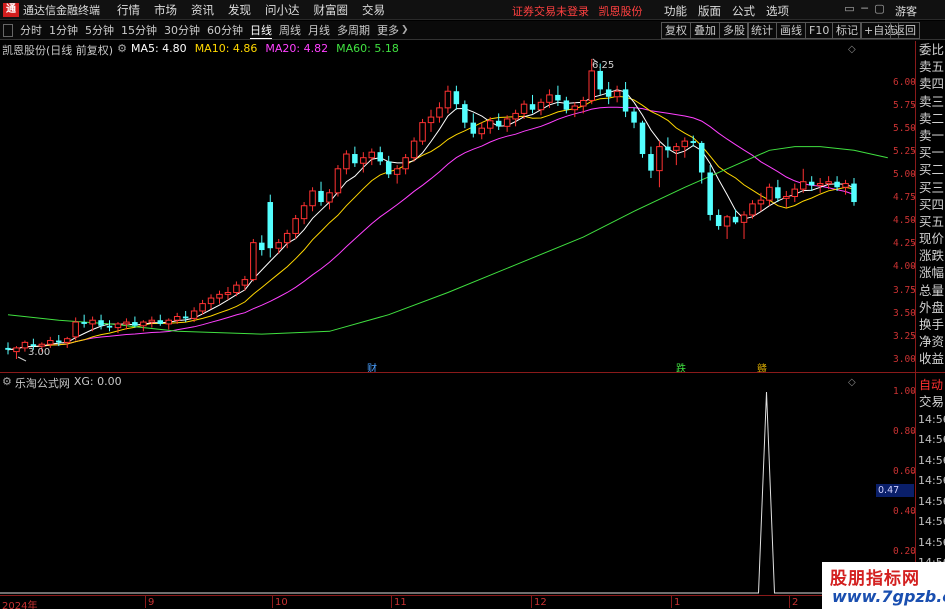 Image resolution: width=945 pixels, height=609 pixels. Describe the element at coordinates (705, 30) in the screenshot. I see `overlay-button: 叠加` at that location.